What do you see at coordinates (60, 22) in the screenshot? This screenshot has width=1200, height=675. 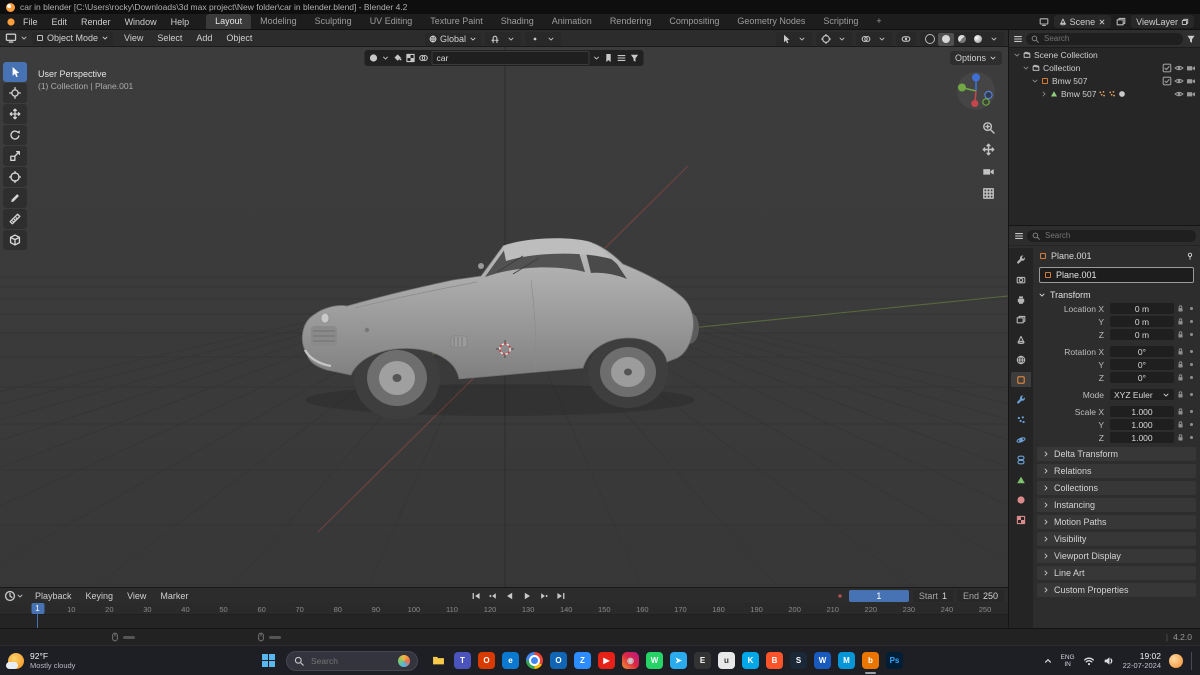 I see `menu-edit: Edit` at bounding box center [60, 22].